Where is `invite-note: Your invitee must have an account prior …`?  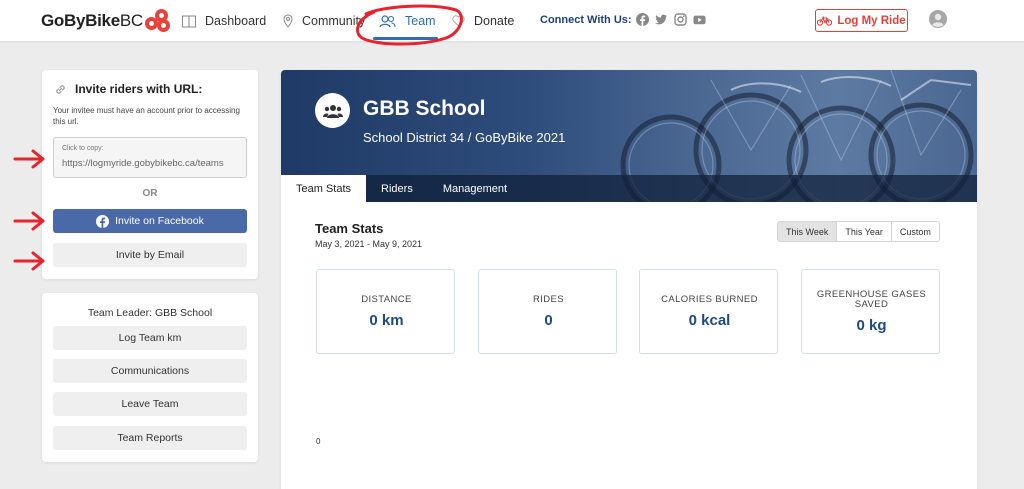 invite-note: Your invitee must have an account prior … is located at coordinates (146, 116).